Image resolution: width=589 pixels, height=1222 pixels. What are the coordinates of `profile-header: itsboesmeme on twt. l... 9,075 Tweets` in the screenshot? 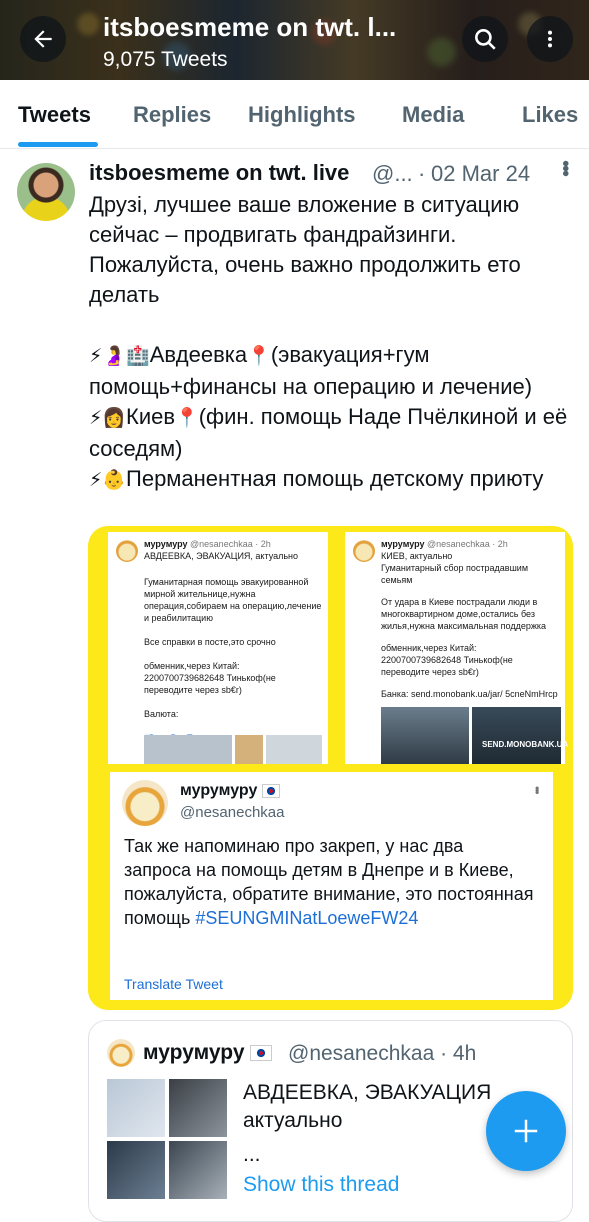 It's located at (294, 40).